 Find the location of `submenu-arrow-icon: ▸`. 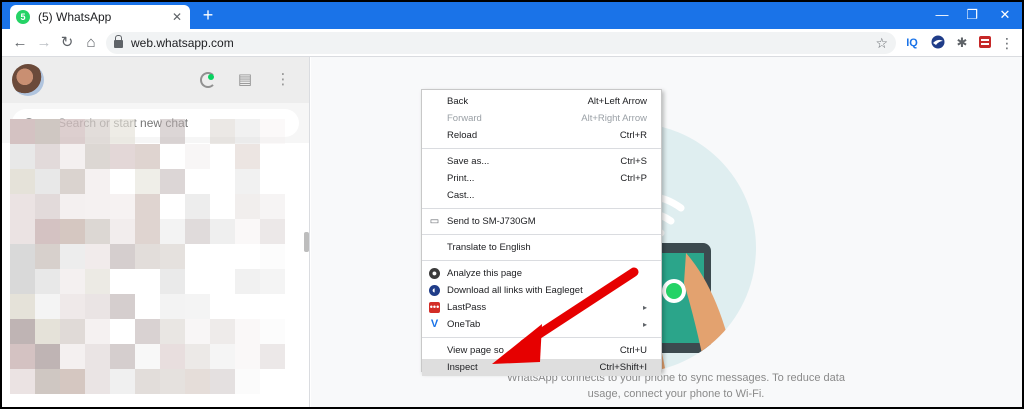

submenu-arrow-icon: ▸ is located at coordinates (644, 324).